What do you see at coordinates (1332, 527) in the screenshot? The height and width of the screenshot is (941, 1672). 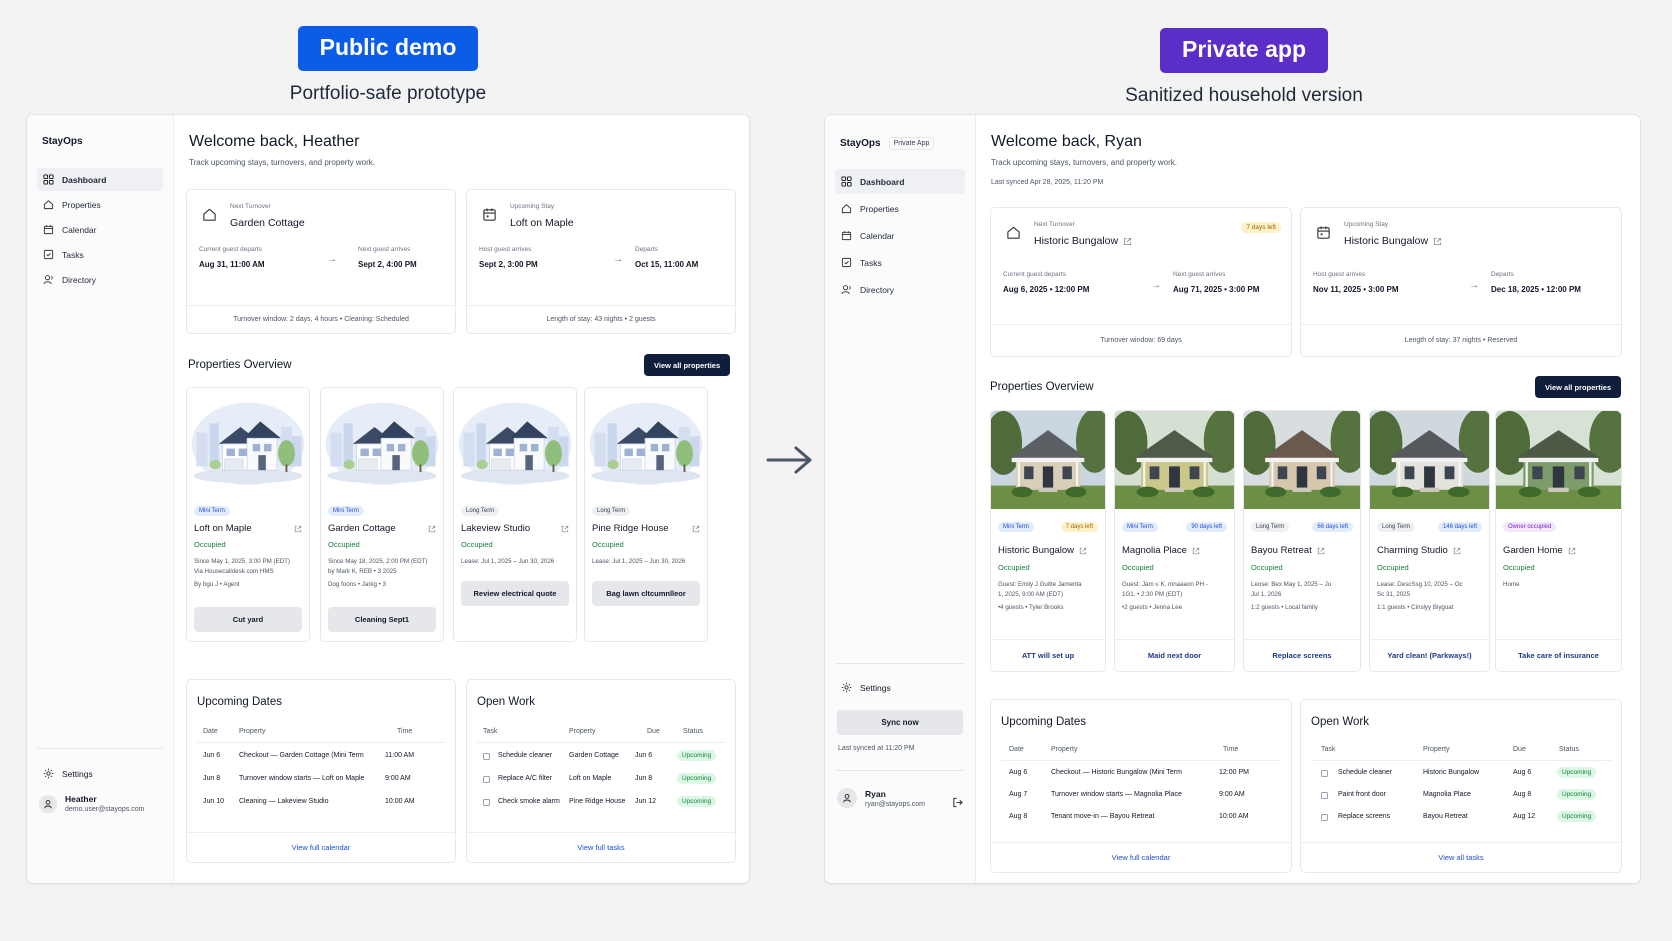 I see `days-left-badge: 66 days left` at bounding box center [1332, 527].